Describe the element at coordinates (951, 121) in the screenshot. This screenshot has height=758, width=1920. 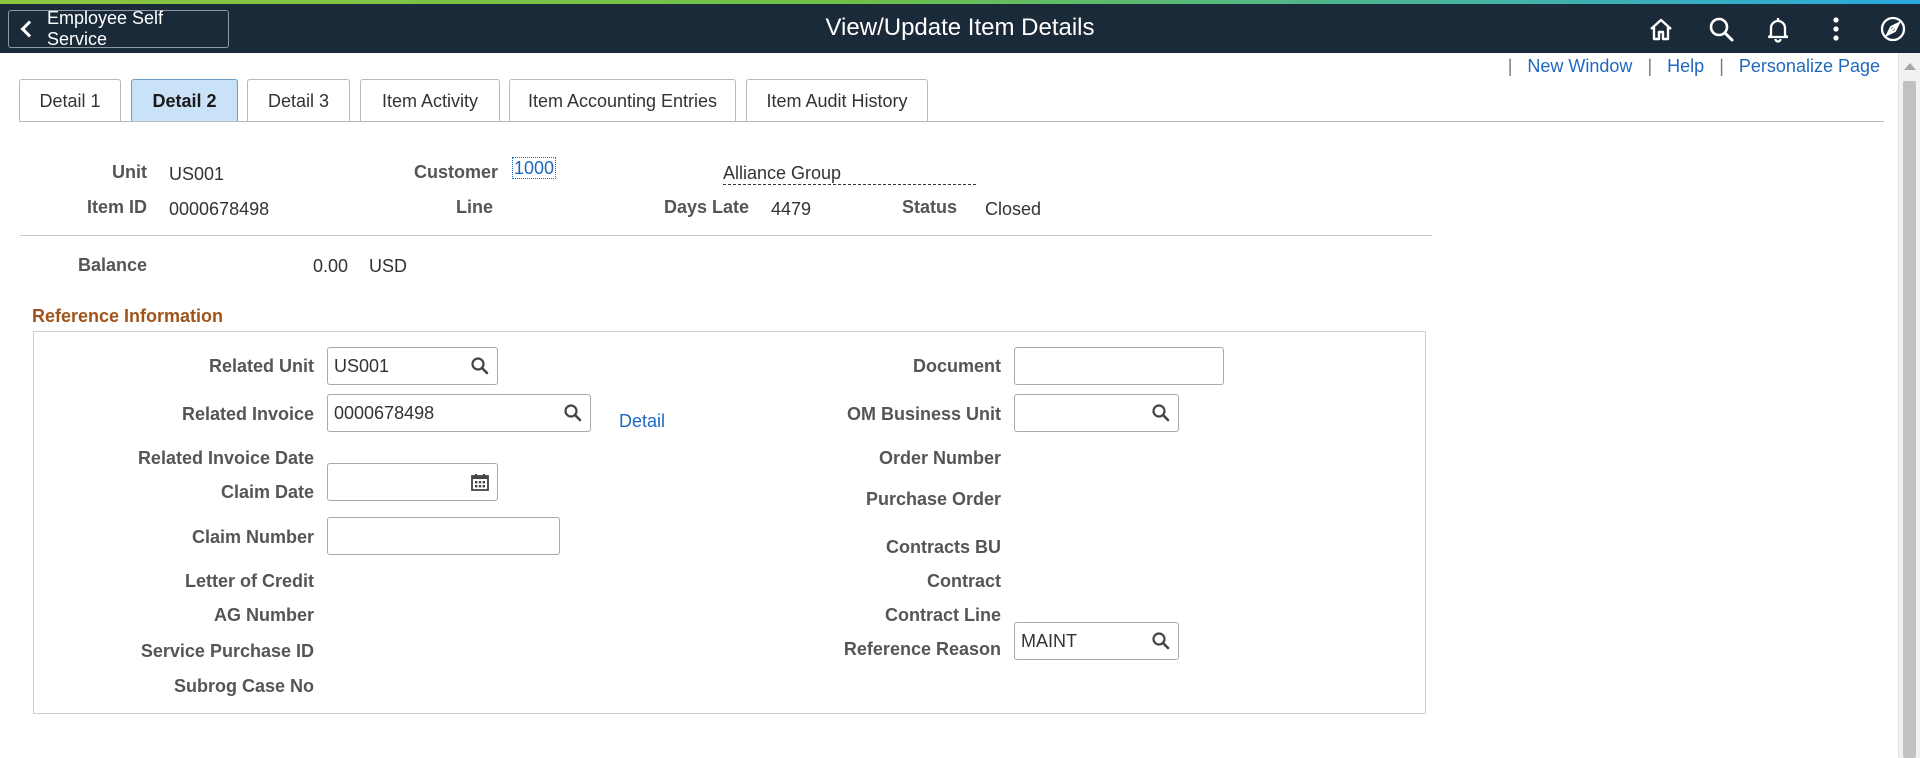
I see `tab-underline` at that location.